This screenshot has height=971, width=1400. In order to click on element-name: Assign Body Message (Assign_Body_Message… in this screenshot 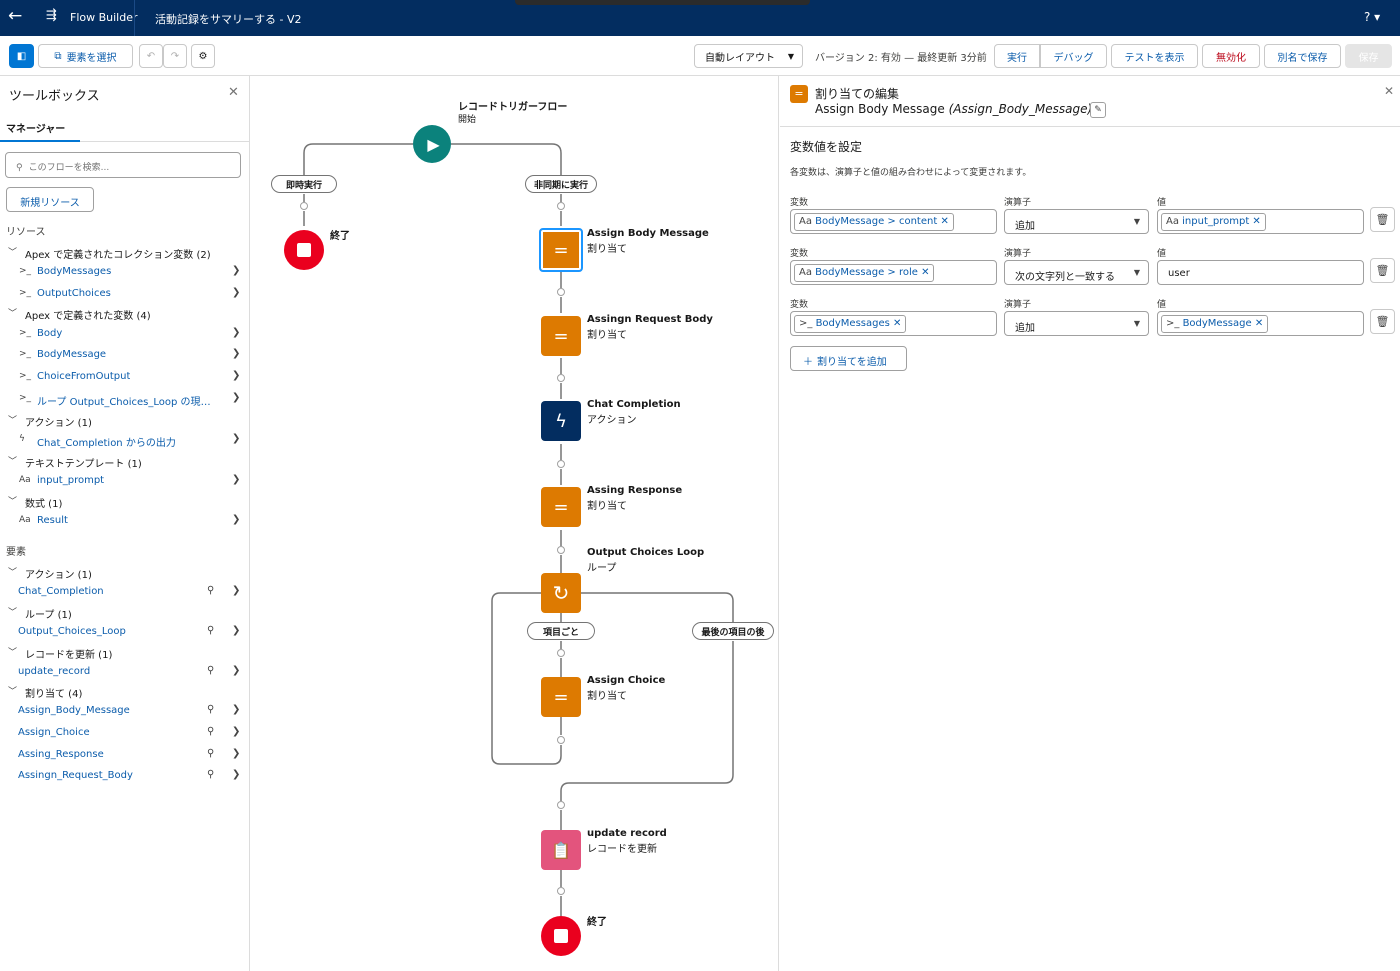, I will do `click(953, 109)`.